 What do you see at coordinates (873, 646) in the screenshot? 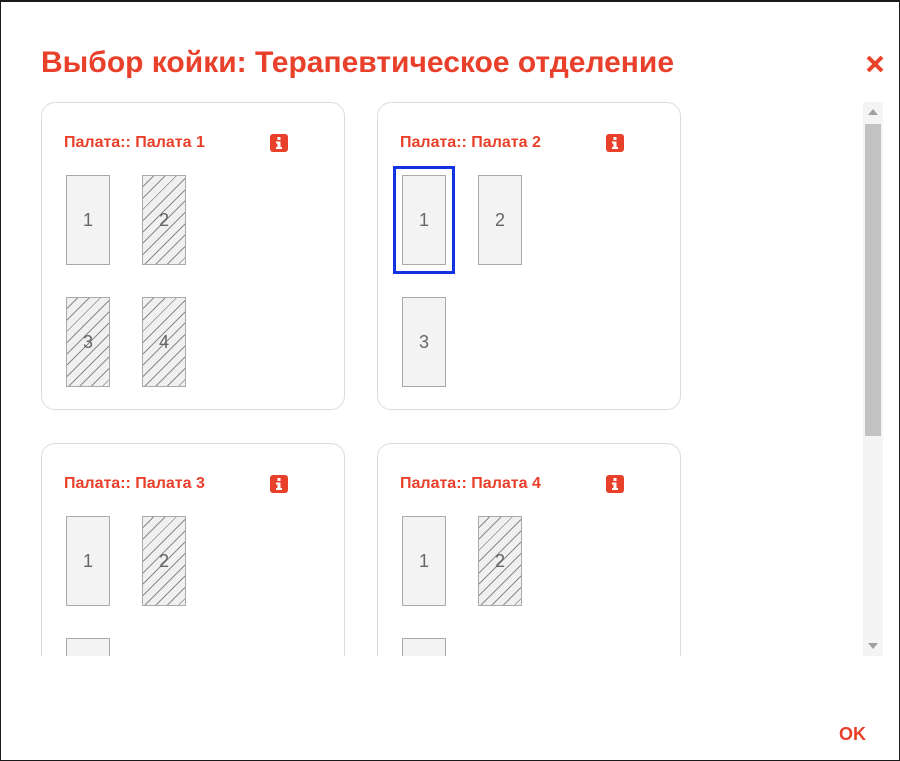
I see `scroll-down-arrow-icon` at bounding box center [873, 646].